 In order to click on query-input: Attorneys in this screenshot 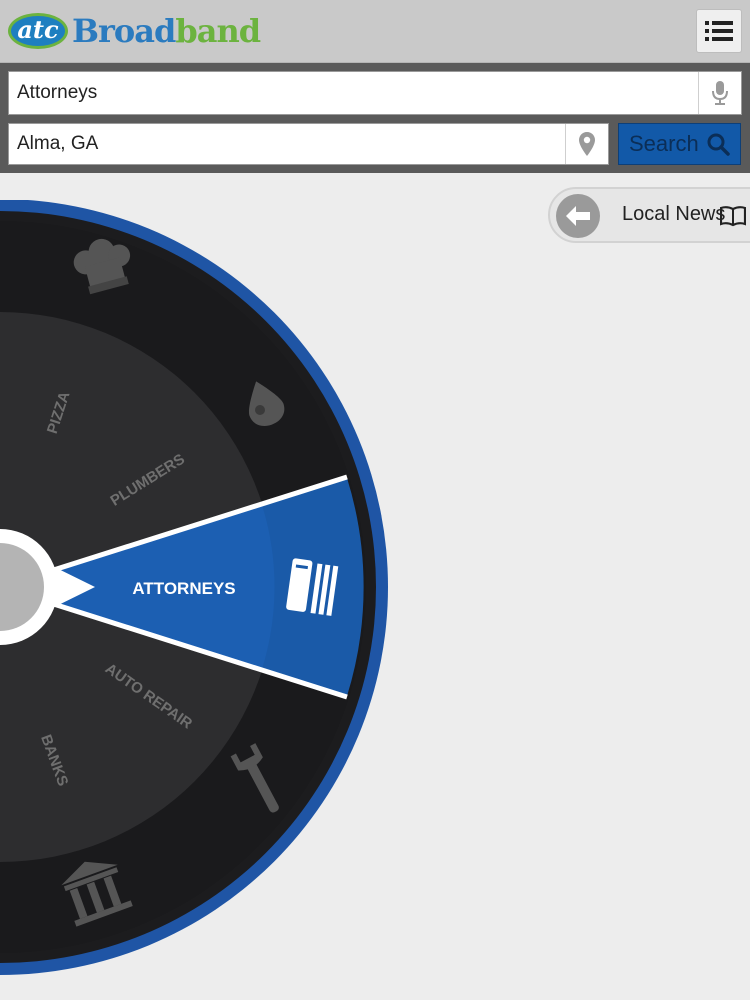, I will do `click(353, 93)`.